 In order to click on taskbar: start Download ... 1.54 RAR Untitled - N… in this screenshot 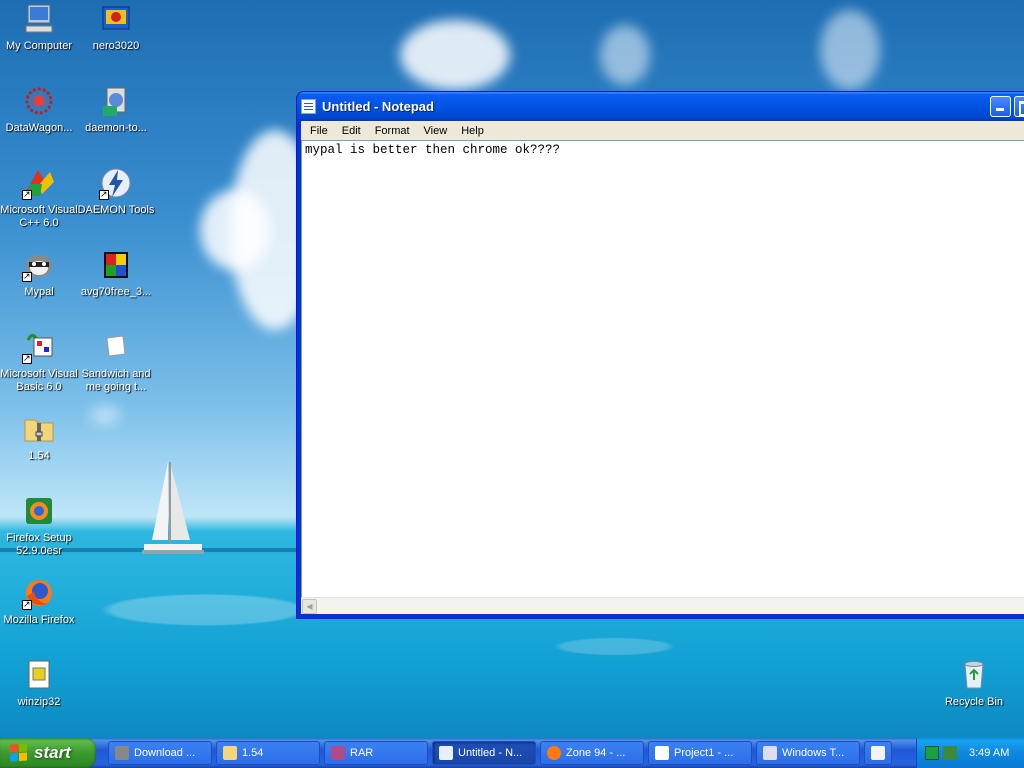, I will do `click(512, 753)`.